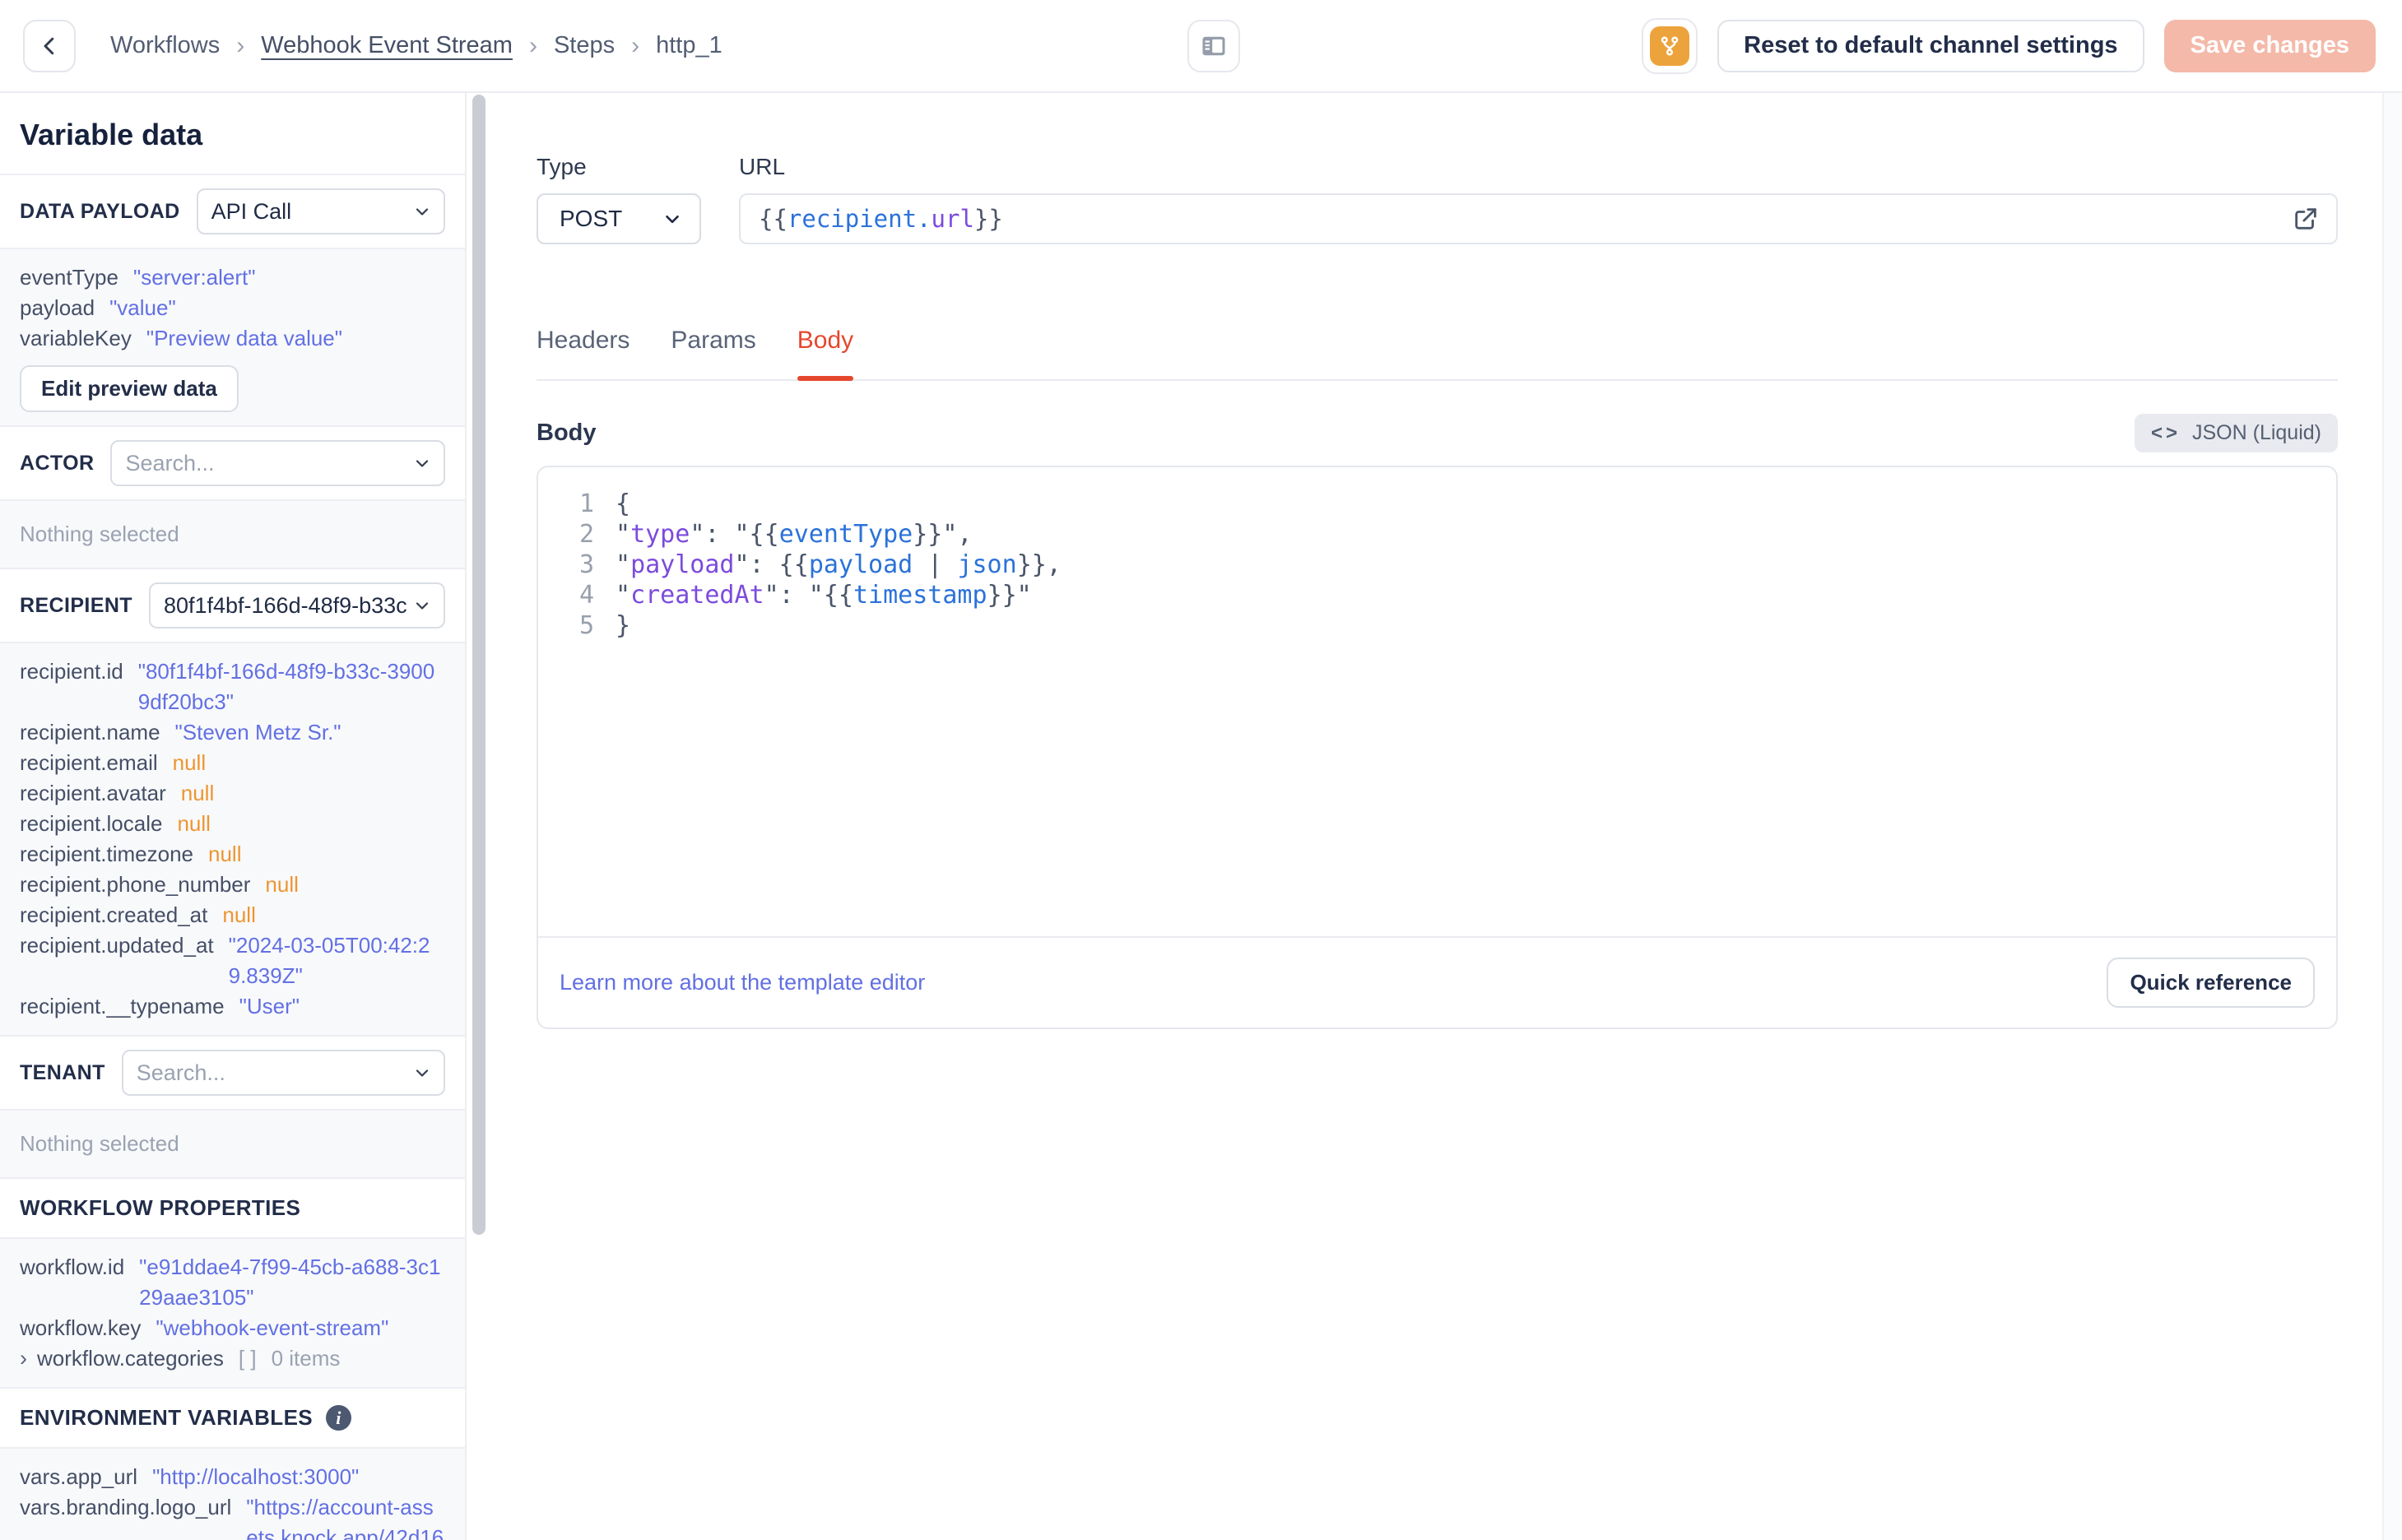 The height and width of the screenshot is (1540, 2402). What do you see at coordinates (1438, 354) in the screenshot?
I see `tabs: Headers Params Body` at bounding box center [1438, 354].